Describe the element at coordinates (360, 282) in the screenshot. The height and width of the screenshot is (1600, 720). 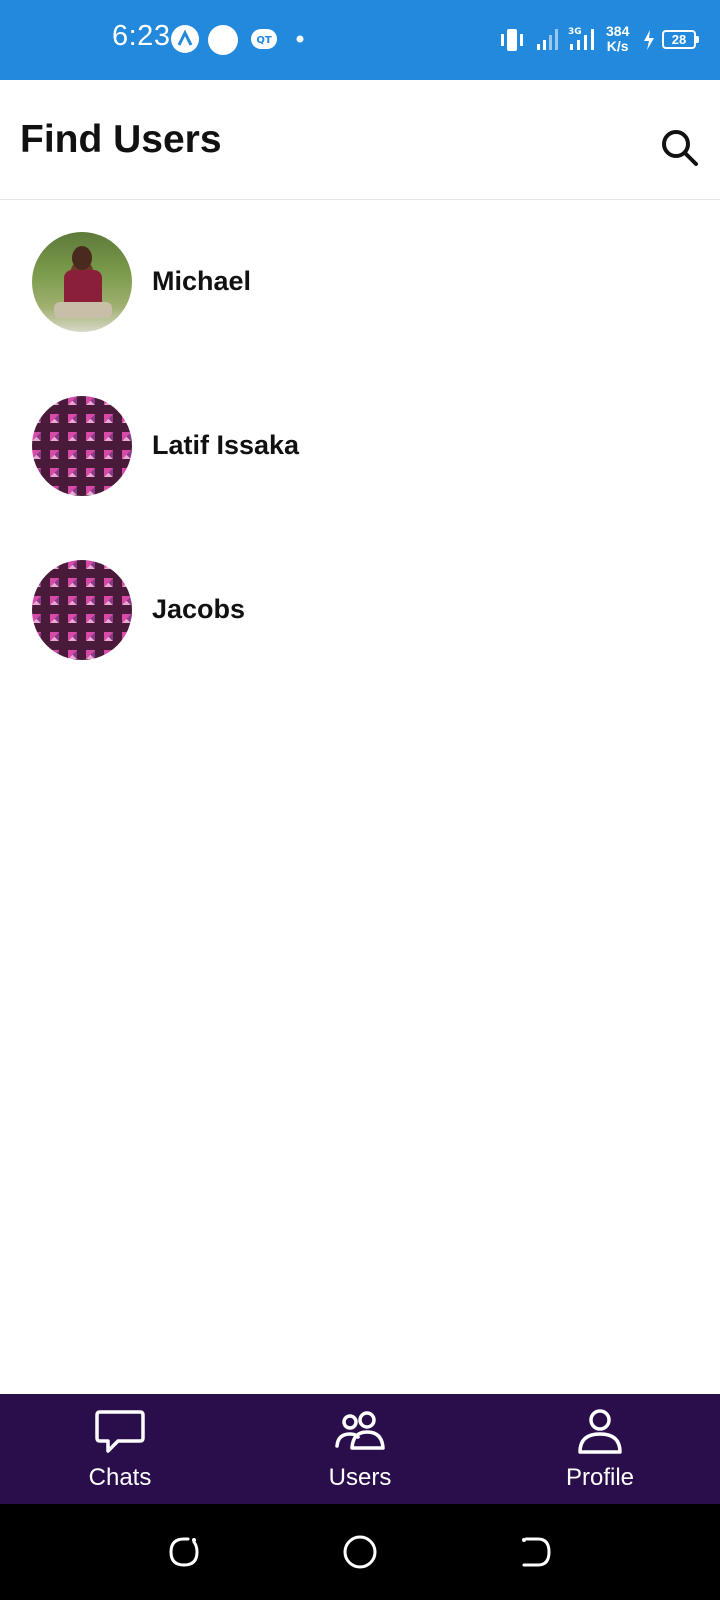
I see `user-list-item: Michael` at that location.